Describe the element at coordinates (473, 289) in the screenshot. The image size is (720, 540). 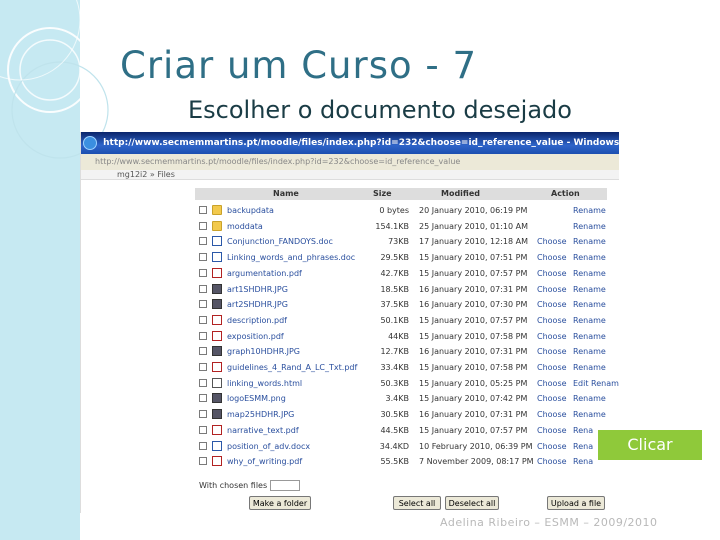
I see `file-modified: 16 January 2010, 07:31 PM` at that location.